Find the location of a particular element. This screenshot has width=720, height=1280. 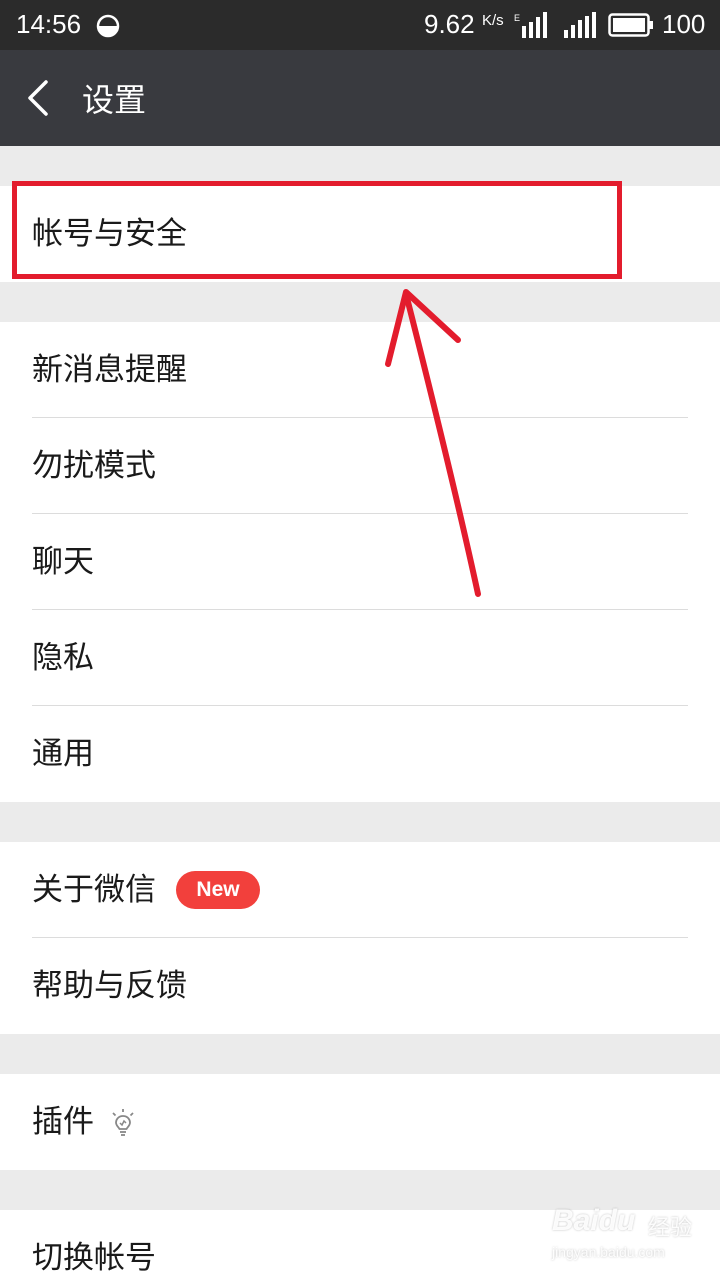

settings-item-label: 勿扰模式 is located at coordinates (94, 466).